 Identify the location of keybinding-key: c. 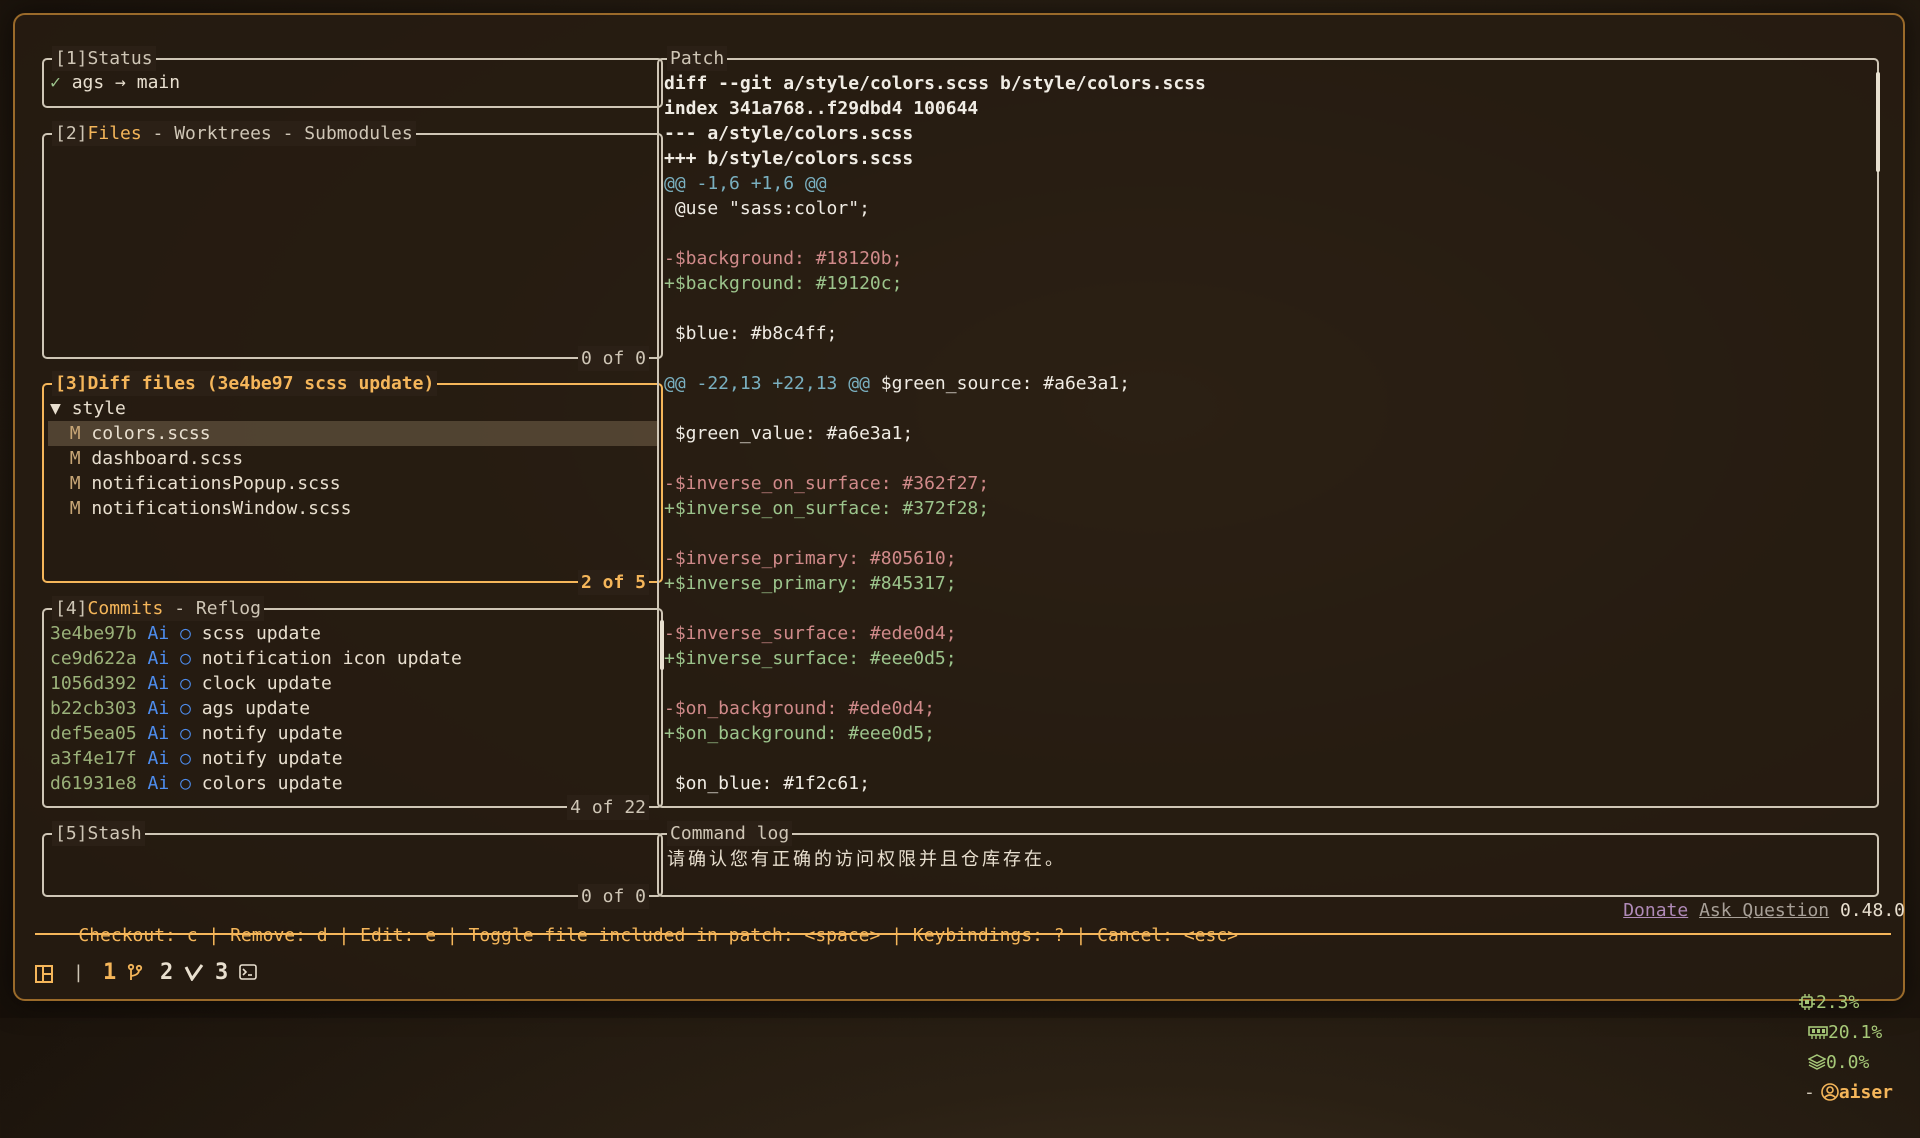
(192, 935).